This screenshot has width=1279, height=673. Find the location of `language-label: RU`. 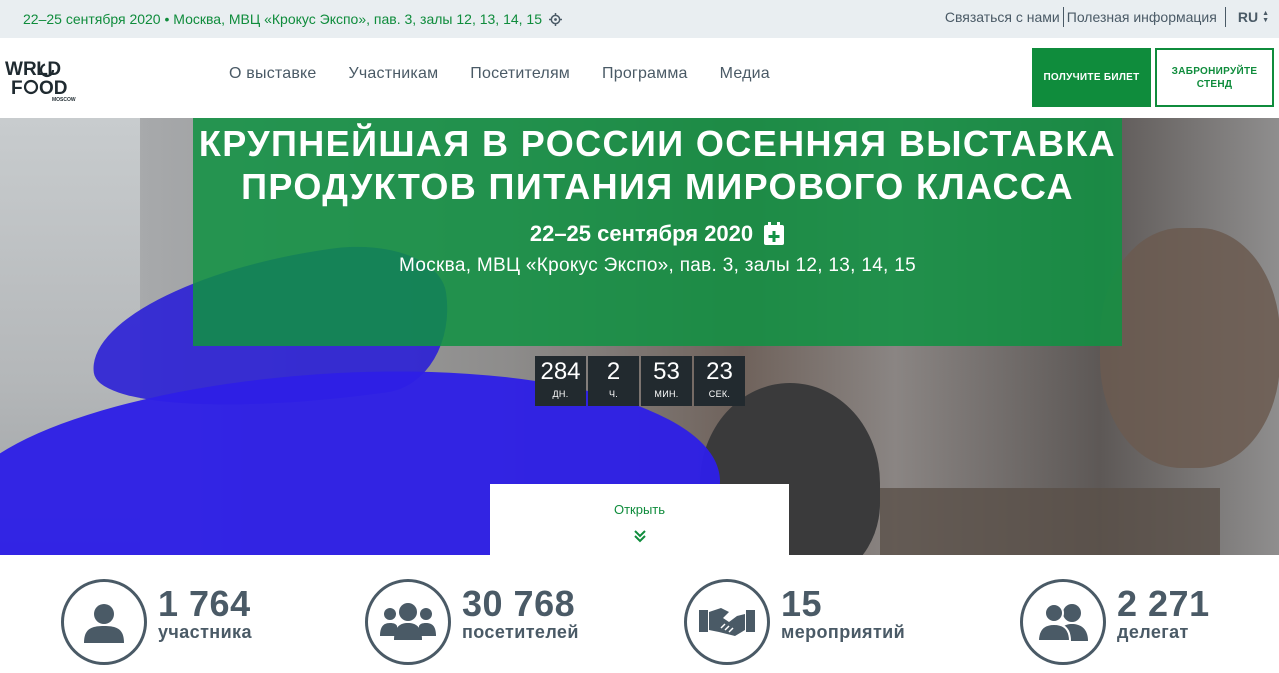

language-label: RU is located at coordinates (1248, 17).